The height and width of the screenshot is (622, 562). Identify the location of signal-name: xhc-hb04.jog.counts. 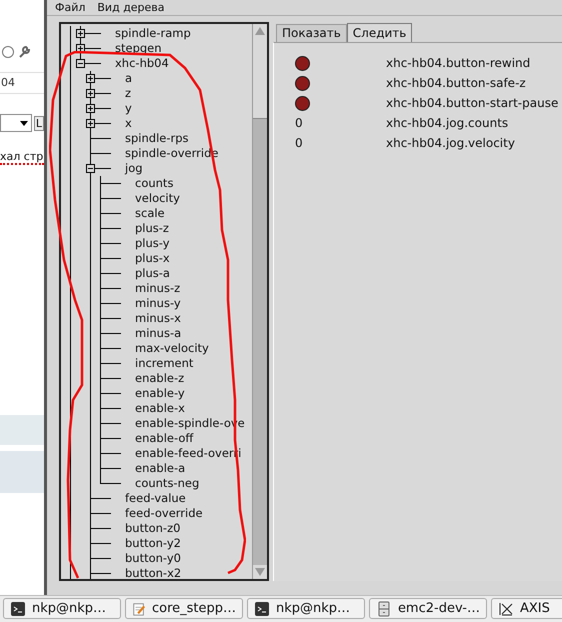
(447, 123).